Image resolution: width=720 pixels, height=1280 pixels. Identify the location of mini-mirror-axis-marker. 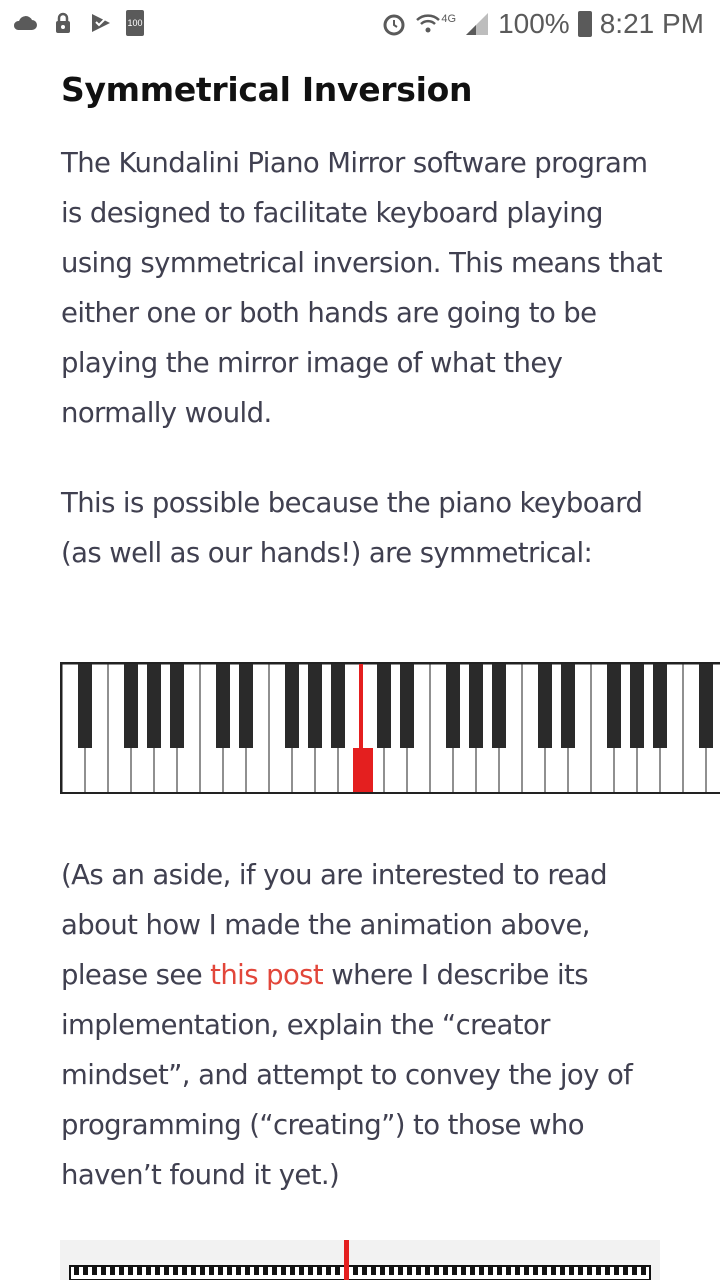
(346, 1260).